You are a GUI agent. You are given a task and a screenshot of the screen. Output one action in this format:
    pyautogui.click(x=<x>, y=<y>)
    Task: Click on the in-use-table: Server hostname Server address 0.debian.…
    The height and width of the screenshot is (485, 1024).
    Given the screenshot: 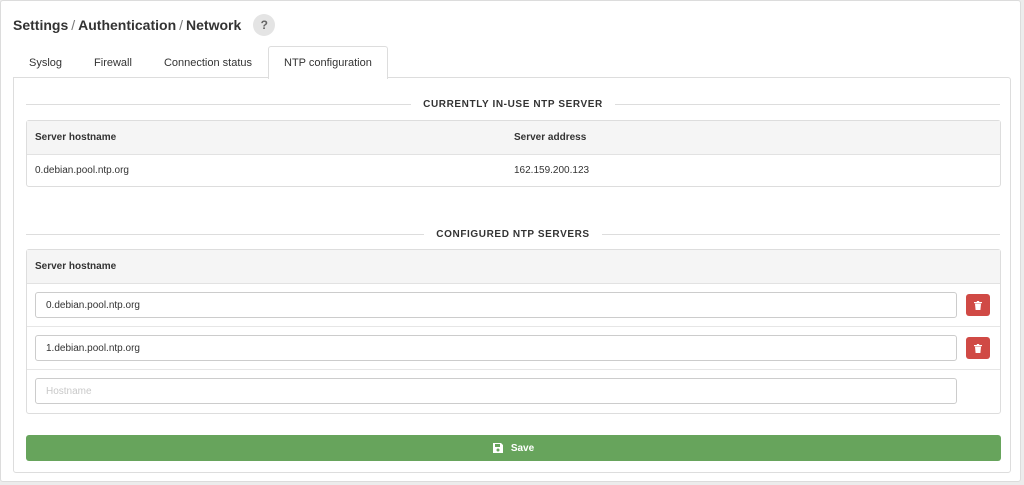 What is the action you would take?
    pyautogui.click(x=513, y=153)
    